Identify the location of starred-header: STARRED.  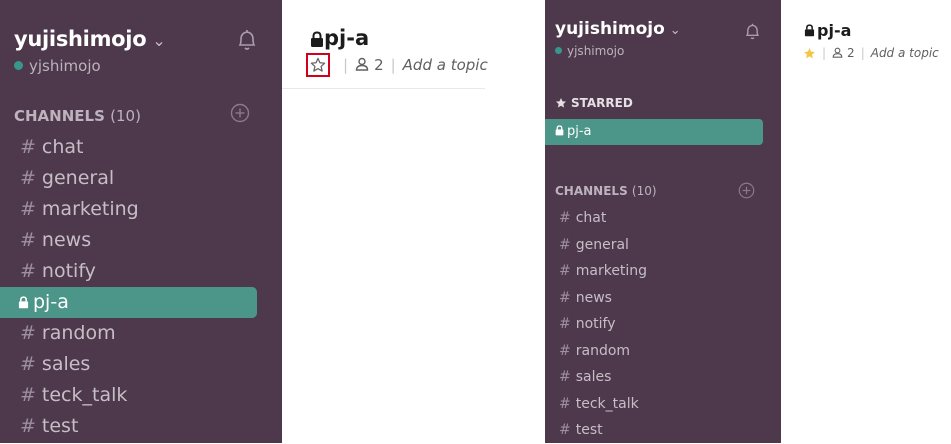
(594, 103).